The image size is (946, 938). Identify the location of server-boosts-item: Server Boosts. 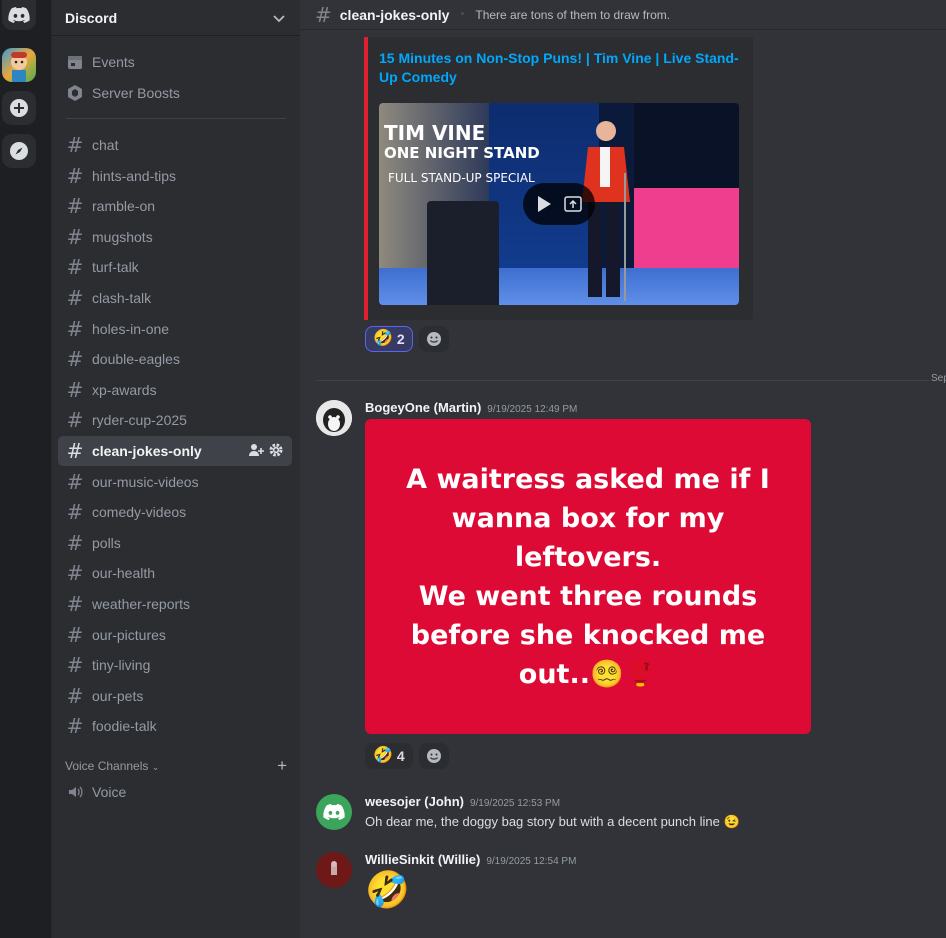
(175, 93).